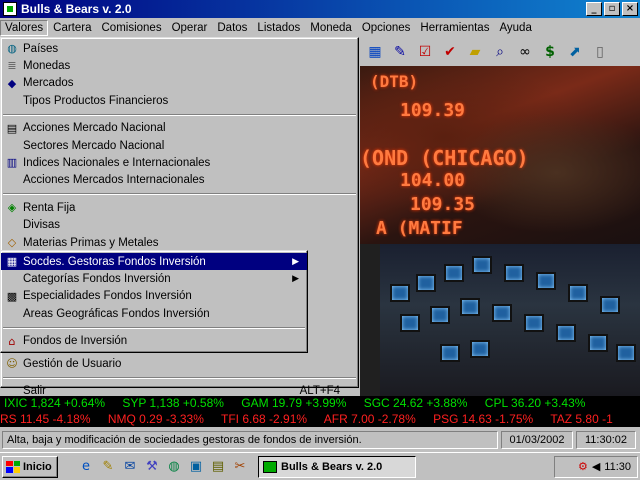  Describe the element at coordinates (583, 466) in the screenshot. I see `tray-app-icon: ⚙` at that location.